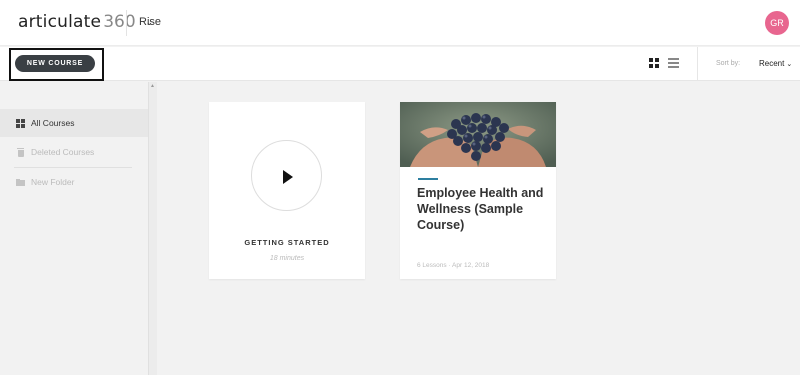 The image size is (800, 375). I want to click on brand-logo: articulate, so click(60, 22).